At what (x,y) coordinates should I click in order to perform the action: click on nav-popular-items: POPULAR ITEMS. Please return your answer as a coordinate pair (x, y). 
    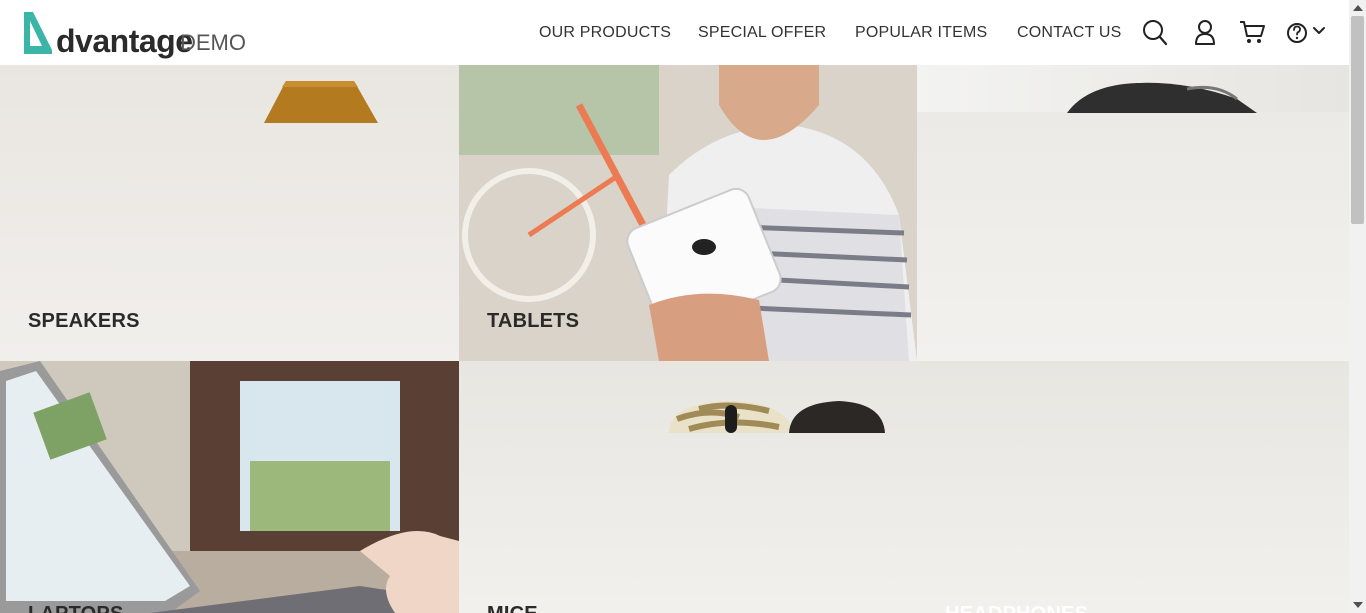
    Looking at the image, I should click on (921, 33).